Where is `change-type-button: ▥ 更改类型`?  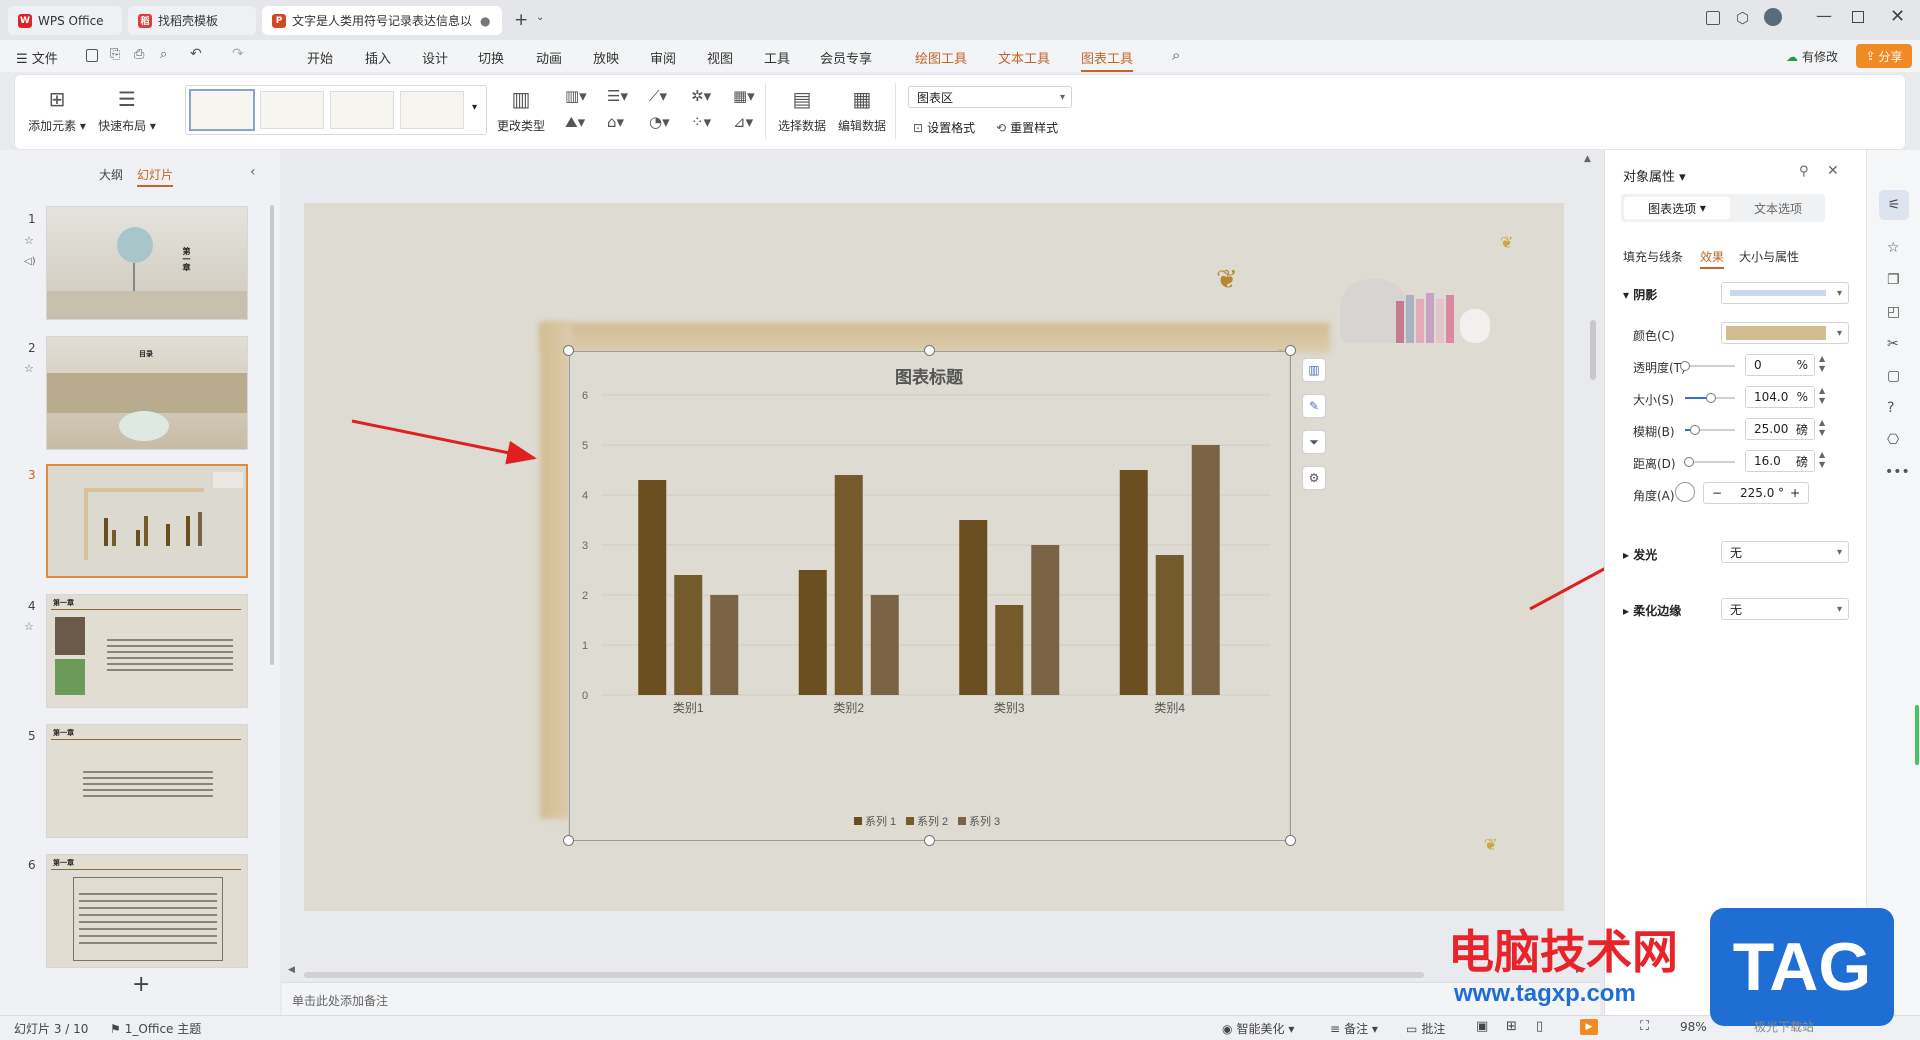
change-type-button: ▥ 更改类型 is located at coordinates (521, 110).